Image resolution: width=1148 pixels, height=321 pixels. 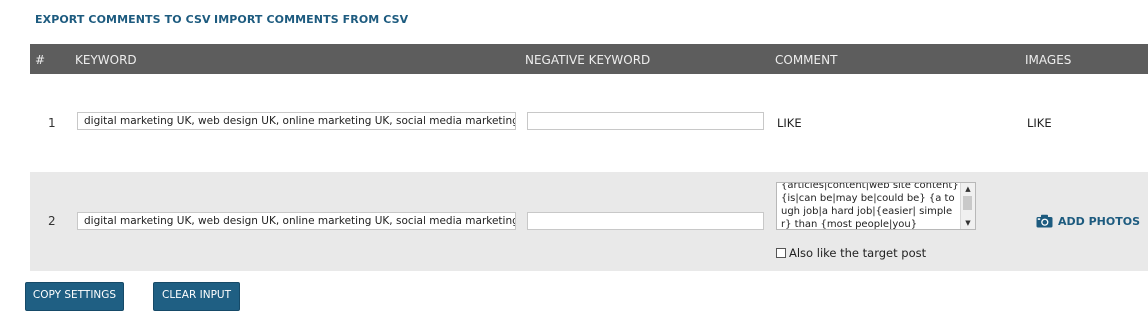 What do you see at coordinates (1044, 221) in the screenshot?
I see `camera-icon` at bounding box center [1044, 221].